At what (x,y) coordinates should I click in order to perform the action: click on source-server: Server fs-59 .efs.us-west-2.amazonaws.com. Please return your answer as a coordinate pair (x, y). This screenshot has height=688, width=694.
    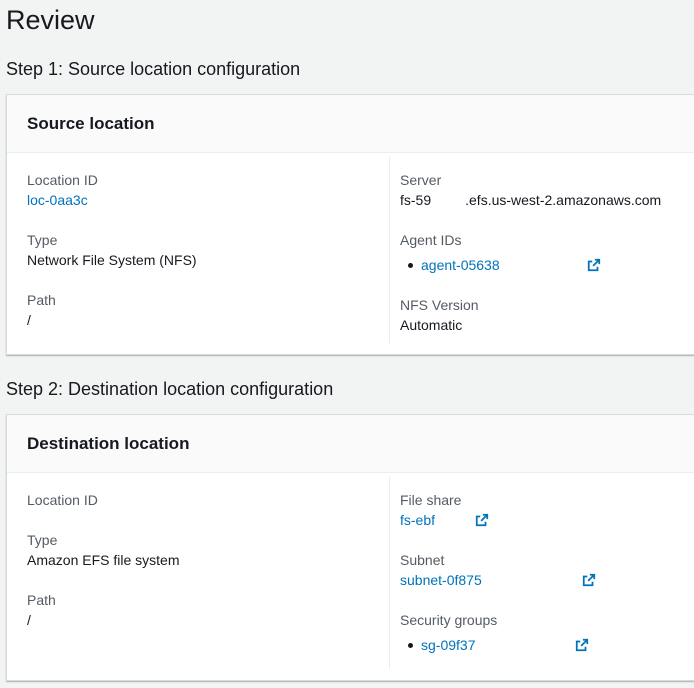
    Looking at the image, I should click on (530, 190).